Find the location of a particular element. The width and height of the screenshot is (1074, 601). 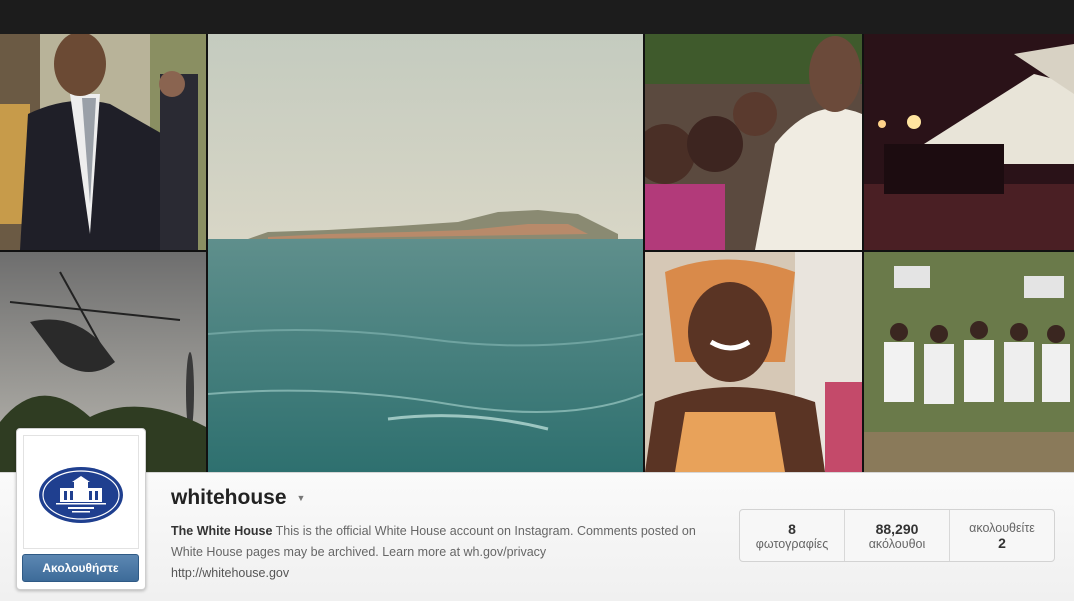

stat-value: 8 is located at coordinates (792, 528).